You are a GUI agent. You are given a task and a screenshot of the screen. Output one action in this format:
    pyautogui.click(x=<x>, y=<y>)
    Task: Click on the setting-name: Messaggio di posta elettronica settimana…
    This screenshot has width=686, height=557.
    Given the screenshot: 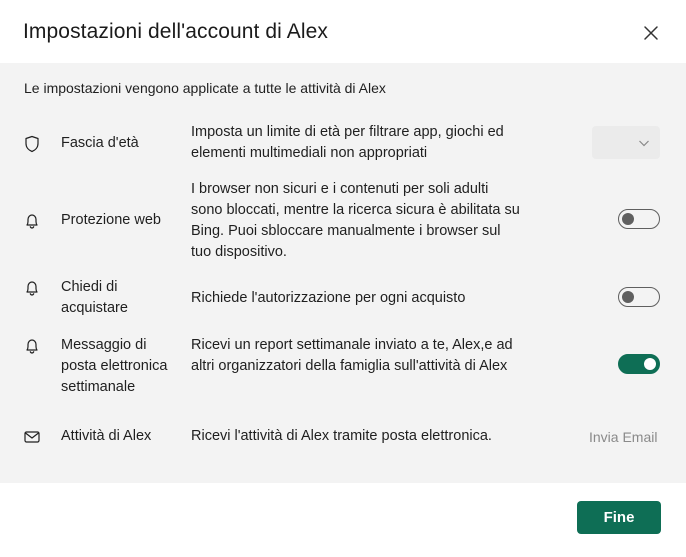 What is the action you would take?
    pyautogui.click(x=114, y=366)
    